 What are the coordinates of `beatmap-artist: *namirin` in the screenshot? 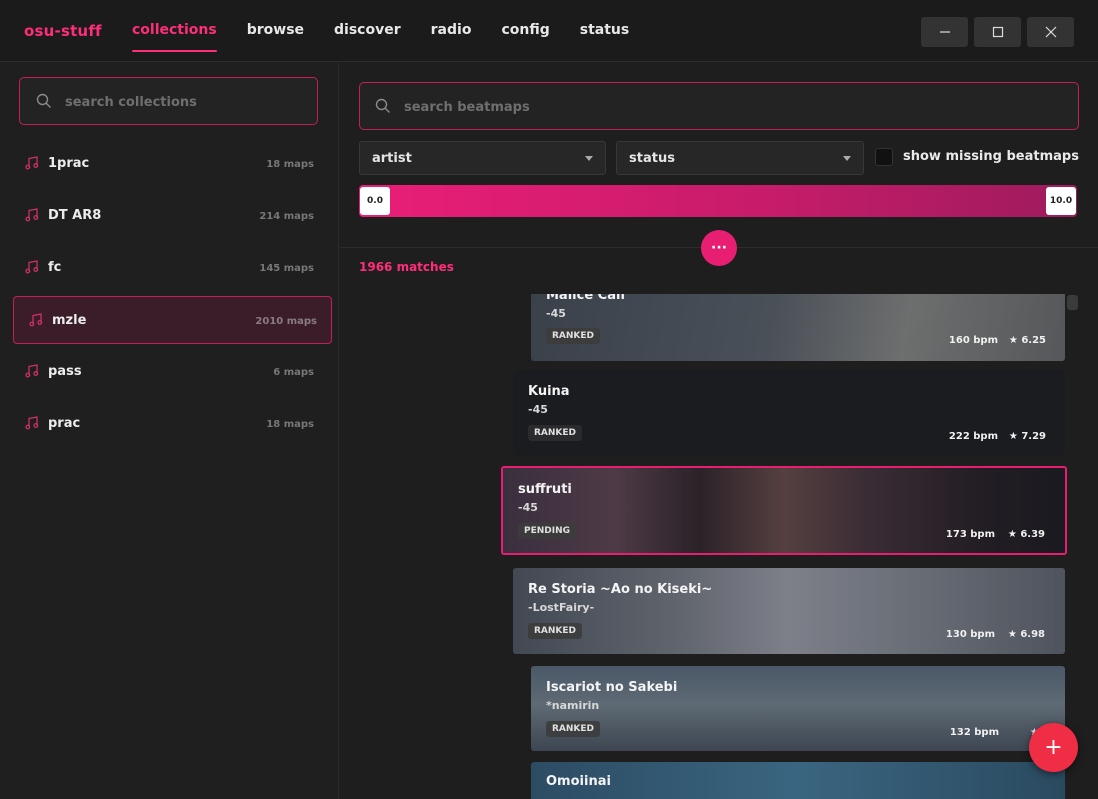 It's located at (573, 705).